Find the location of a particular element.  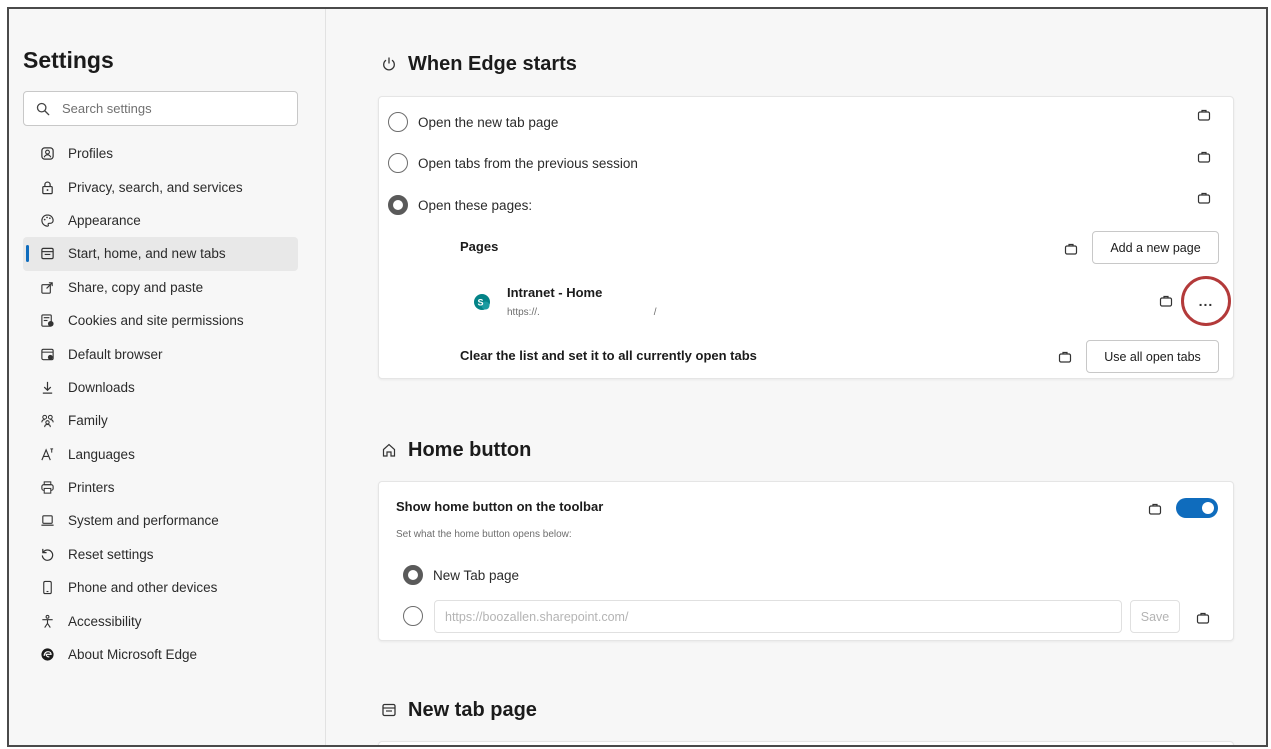

option-previous-label: Open tabs from the previous session is located at coordinates (528, 163).